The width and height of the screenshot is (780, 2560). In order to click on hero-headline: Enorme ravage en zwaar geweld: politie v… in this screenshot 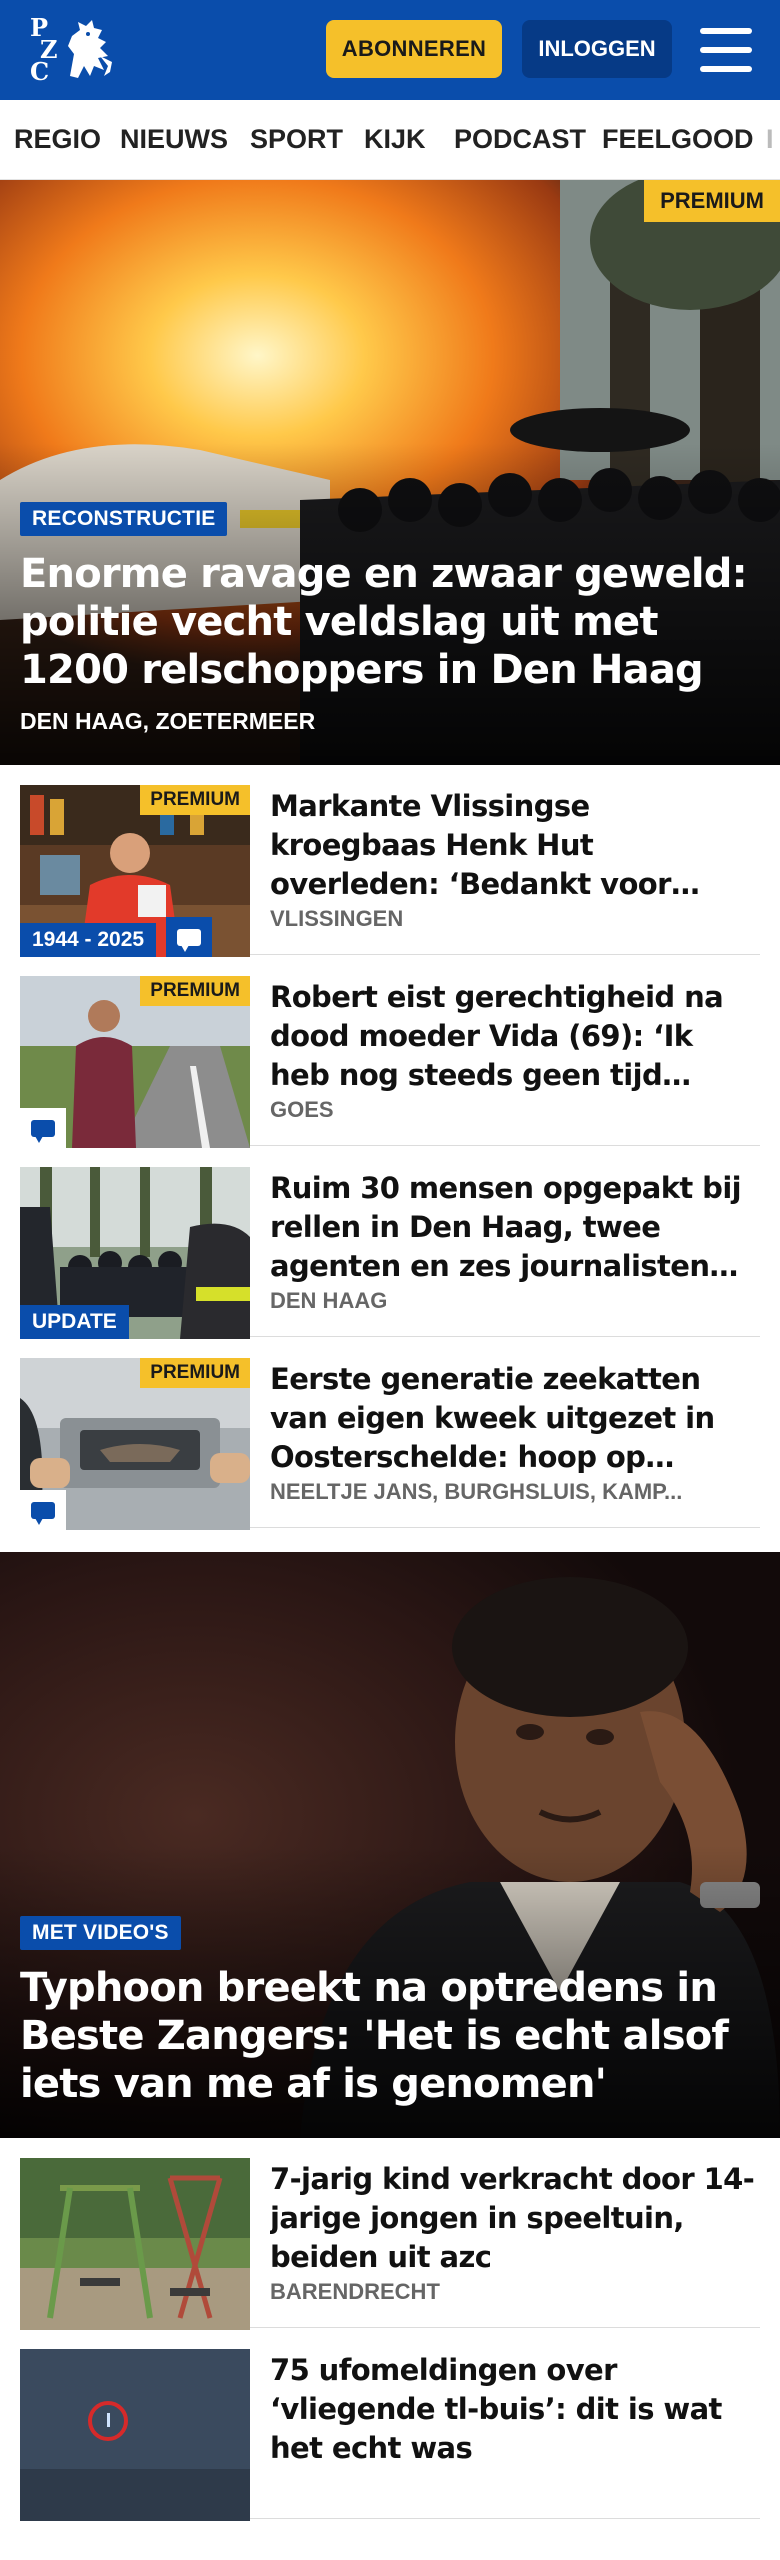, I will do `click(390, 622)`.